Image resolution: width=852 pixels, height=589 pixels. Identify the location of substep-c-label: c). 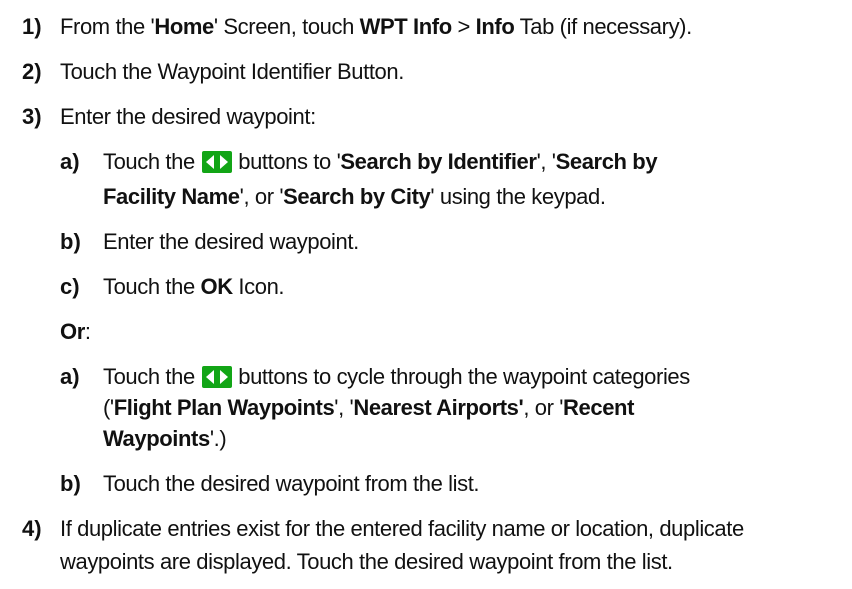
(70, 286).